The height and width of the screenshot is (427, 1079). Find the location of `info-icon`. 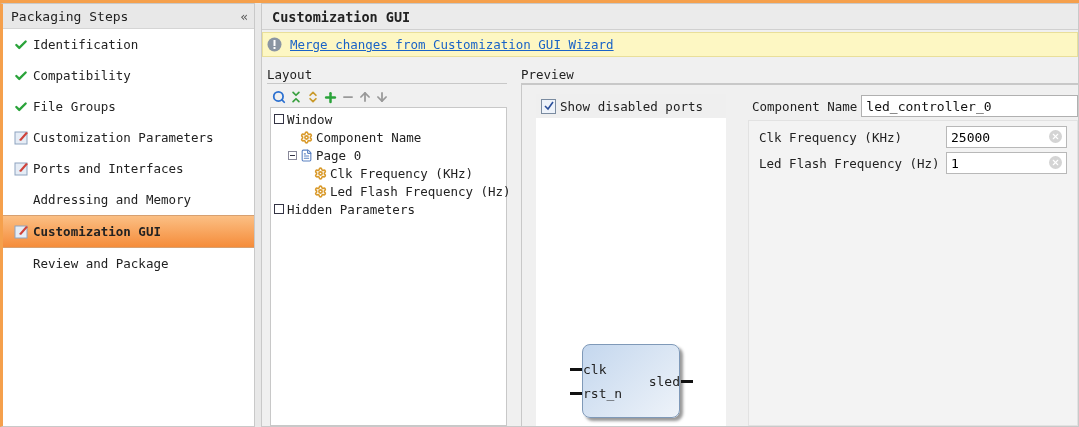

info-icon is located at coordinates (274, 44).